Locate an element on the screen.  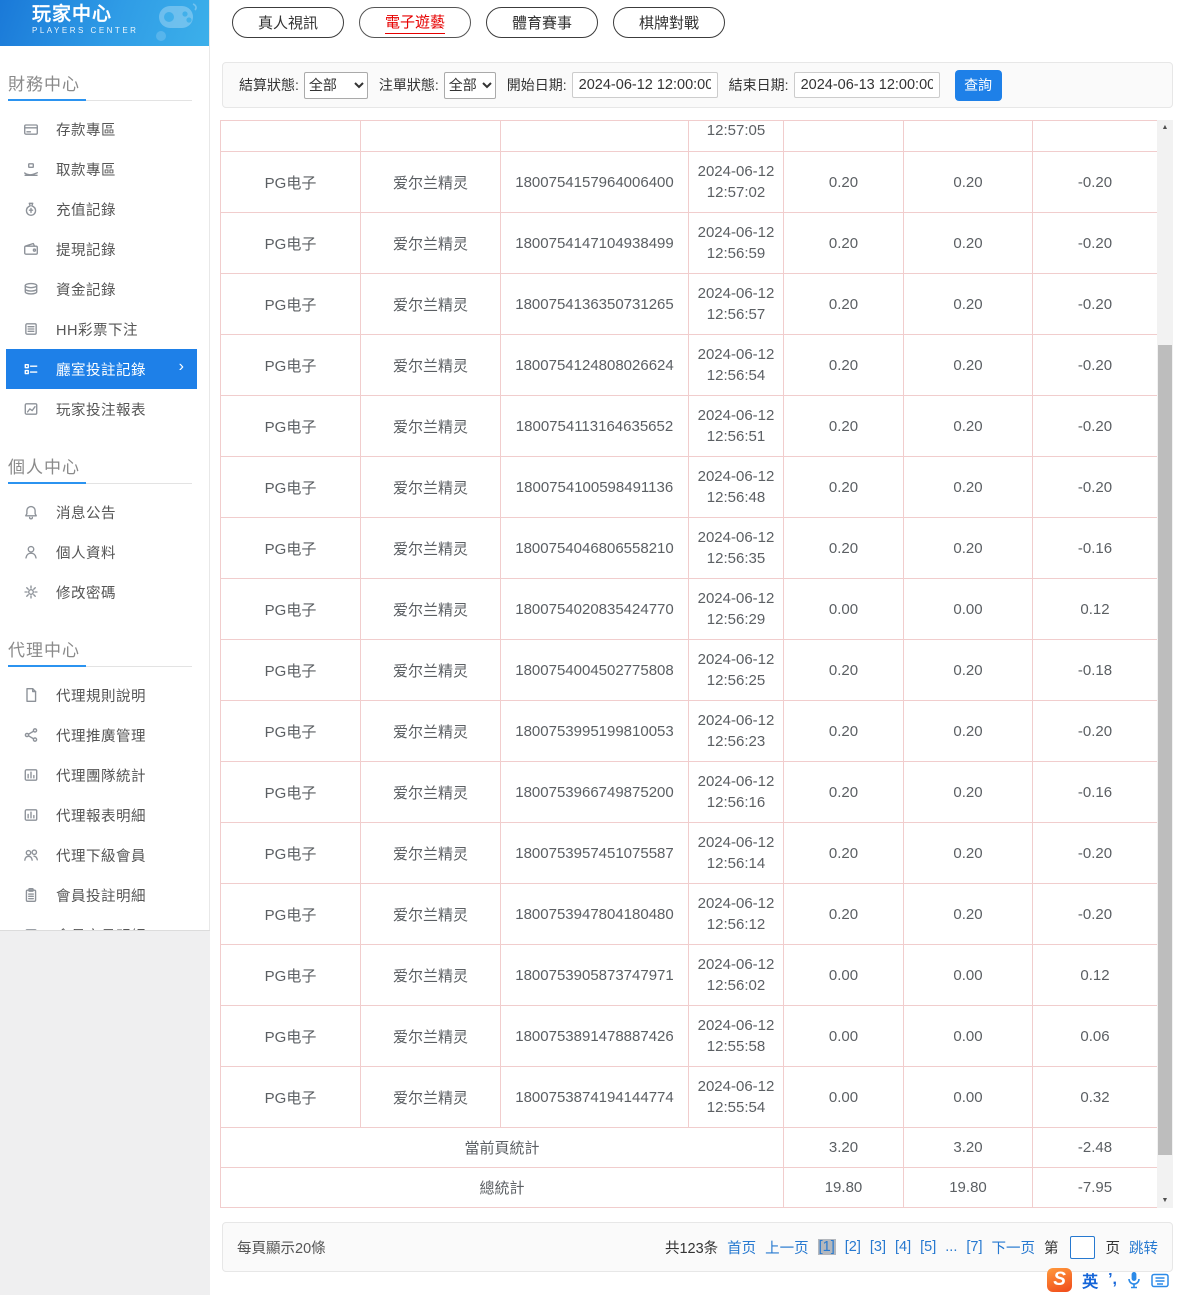
sidebar-item-player-bet-report: 玩家投注報表 is located at coordinates (101, 409).